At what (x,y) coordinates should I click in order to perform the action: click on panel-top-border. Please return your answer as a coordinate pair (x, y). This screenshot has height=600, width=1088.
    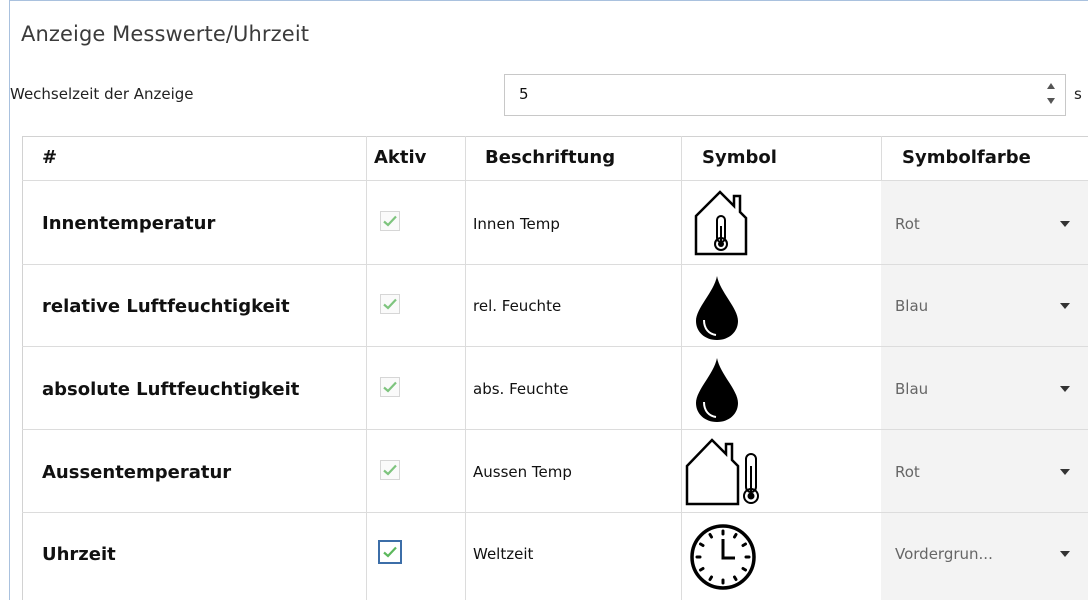
    Looking at the image, I should click on (548, 0).